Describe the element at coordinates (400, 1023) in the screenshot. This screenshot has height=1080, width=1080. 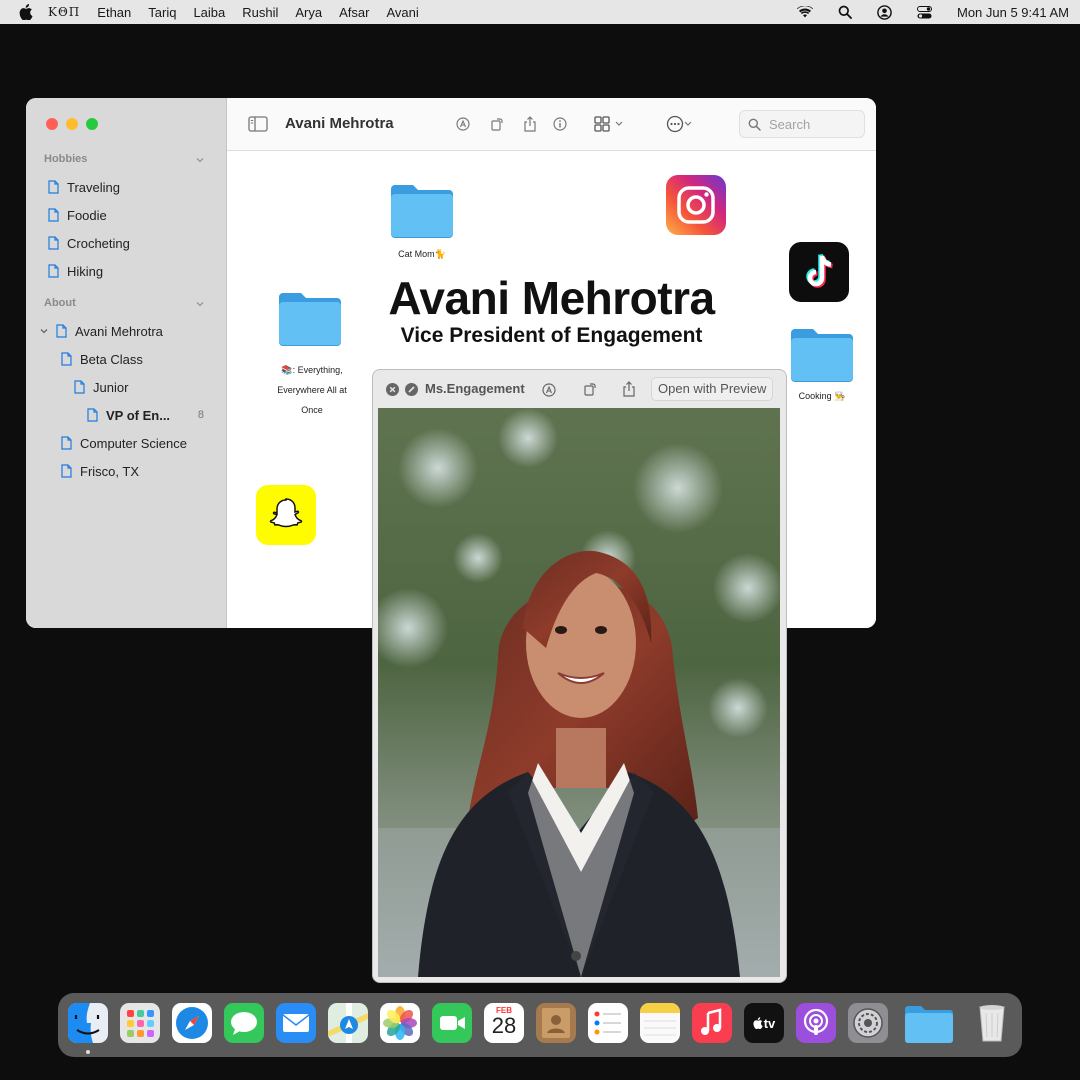
I see `photos-app-icon` at that location.